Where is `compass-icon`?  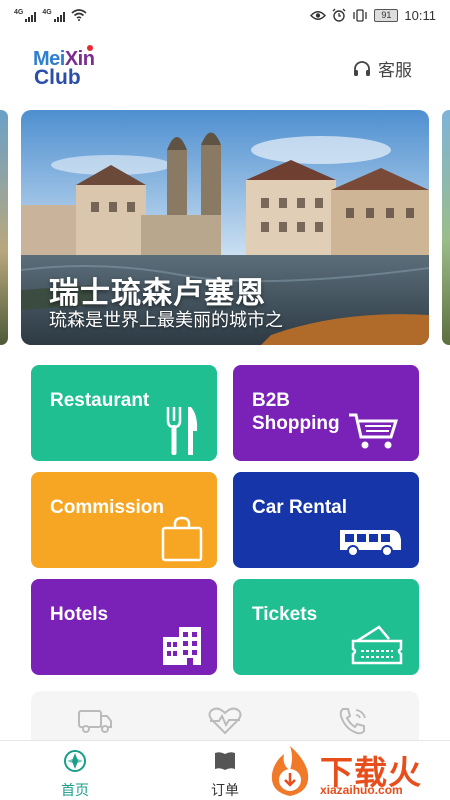
compass-icon is located at coordinates (75, 761).